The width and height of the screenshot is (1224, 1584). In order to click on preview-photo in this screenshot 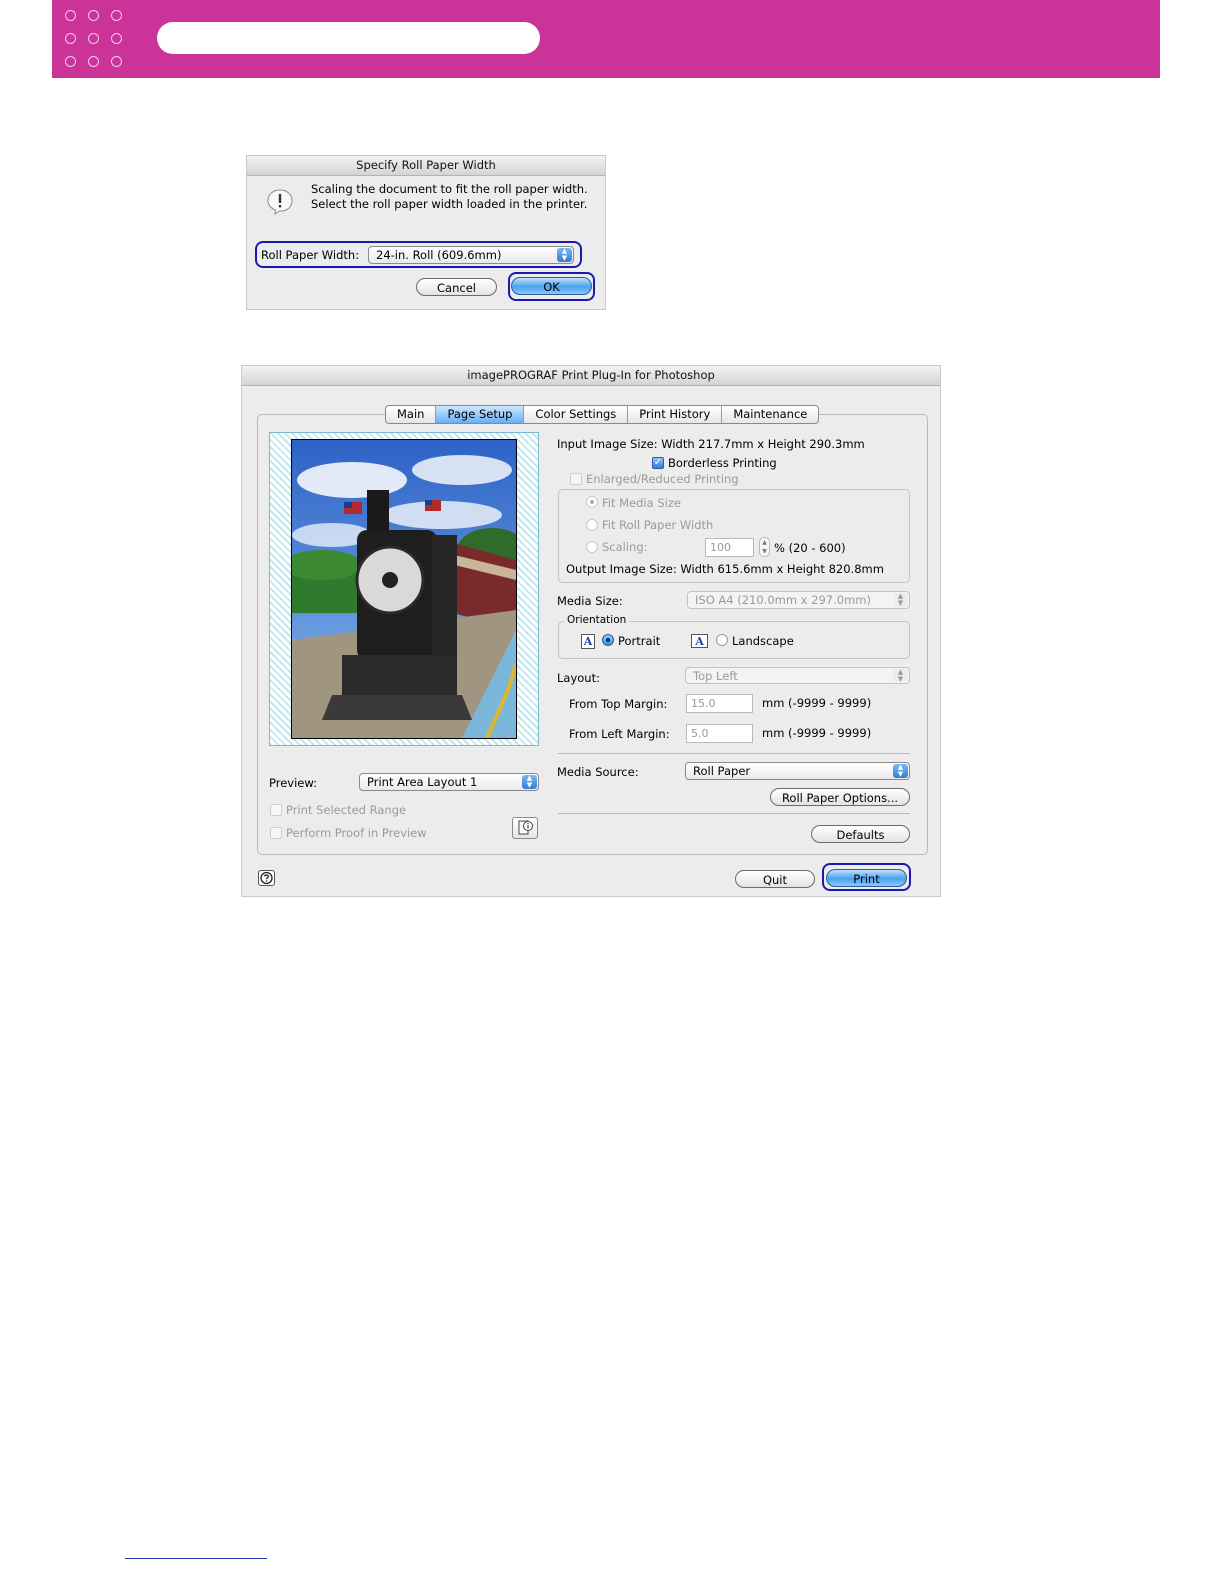, I will do `click(404, 589)`.